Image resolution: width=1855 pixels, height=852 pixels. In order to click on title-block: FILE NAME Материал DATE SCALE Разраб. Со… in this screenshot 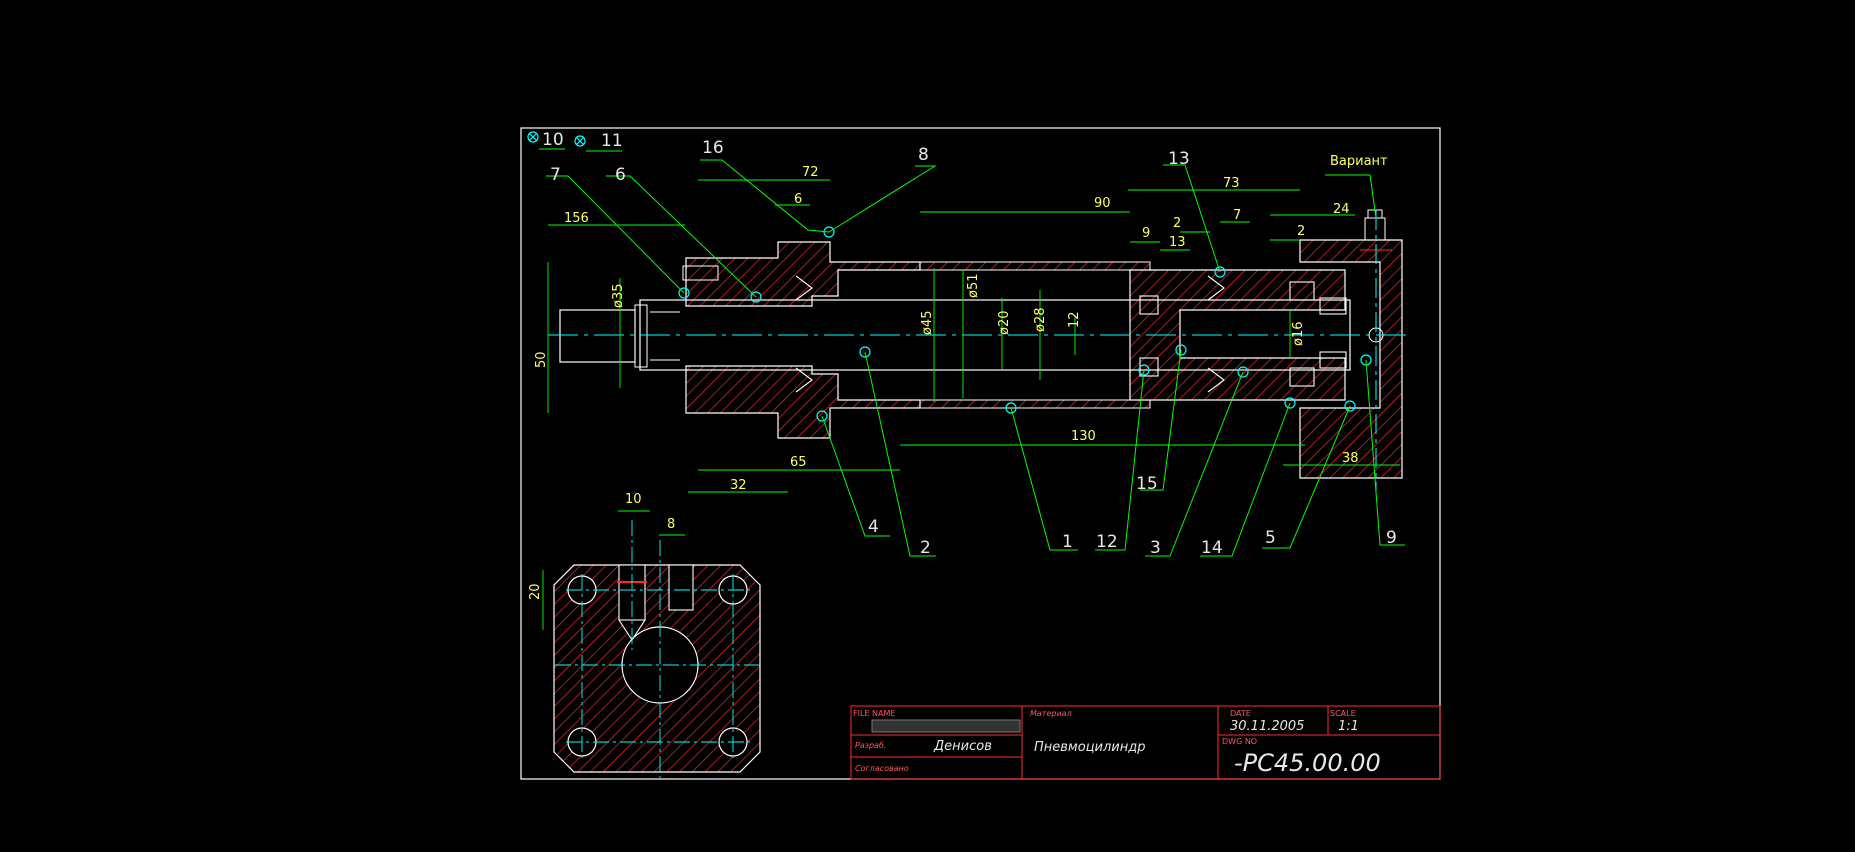, I will do `click(1145, 742)`.